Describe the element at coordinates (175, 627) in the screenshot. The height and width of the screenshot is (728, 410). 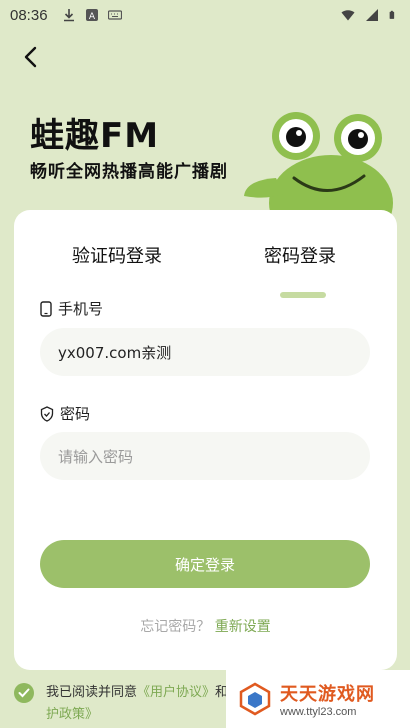
I see `forgot-password-text: 忘记密码？` at that location.